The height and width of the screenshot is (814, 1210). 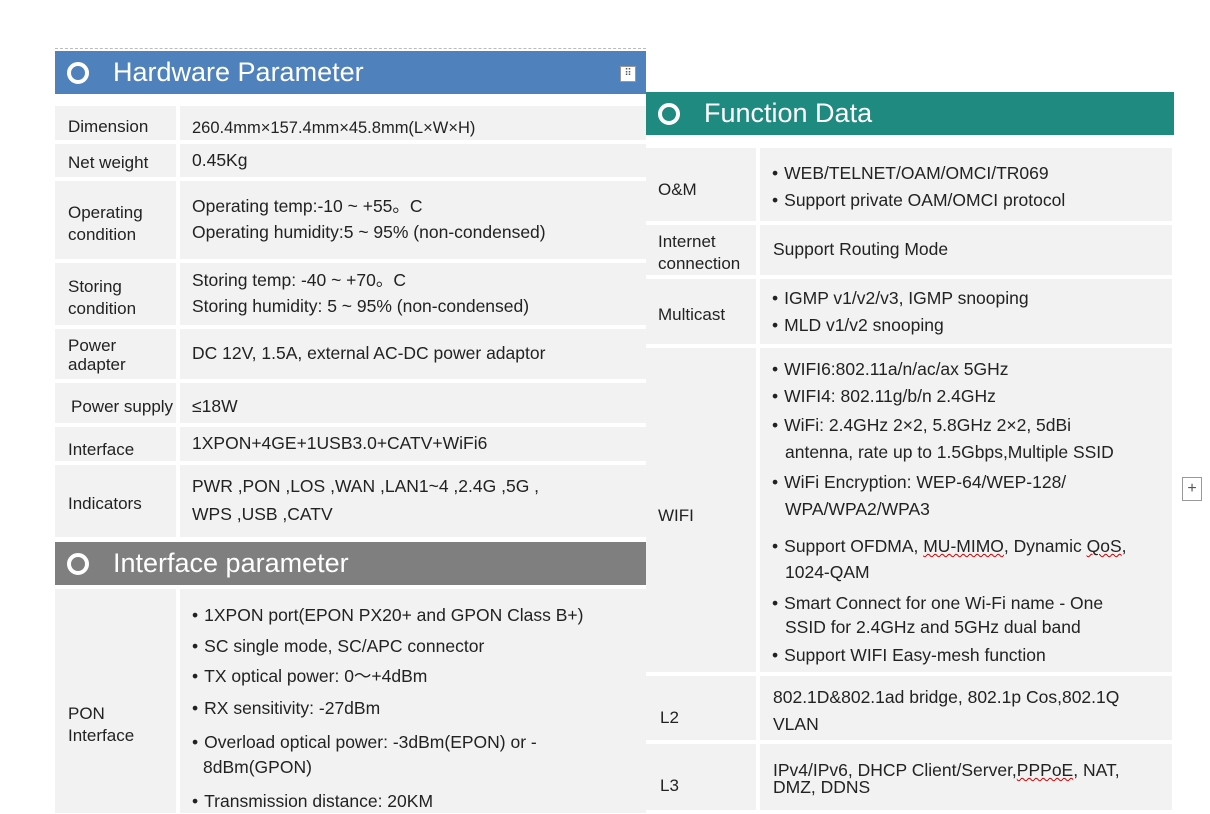 I want to click on pon-item-3: TX optical power: 0～+4dBm, so click(x=309, y=676).